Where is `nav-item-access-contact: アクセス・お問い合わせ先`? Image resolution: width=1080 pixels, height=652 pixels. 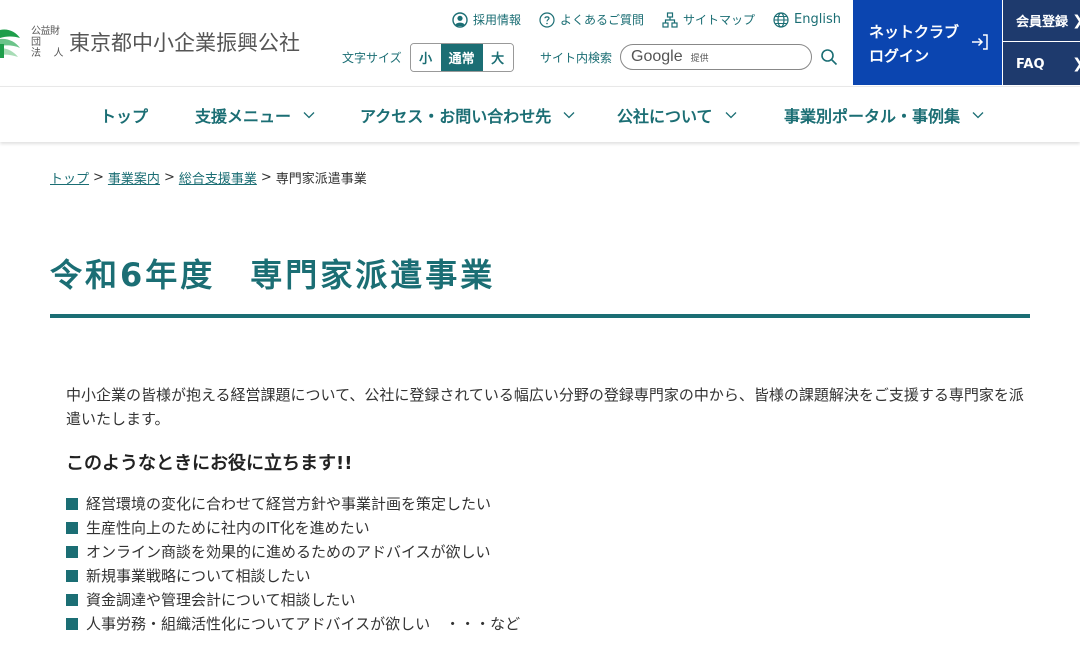 nav-item-access-contact: アクセス・お問い合わせ先 is located at coordinates (467, 115).